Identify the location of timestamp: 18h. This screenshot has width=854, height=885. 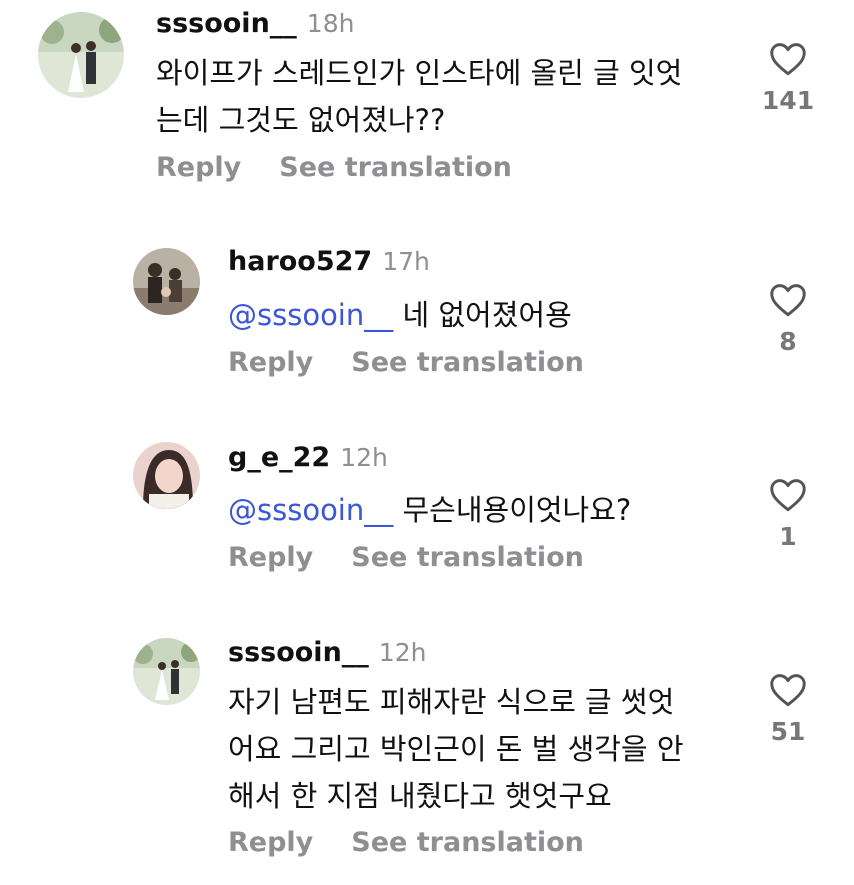
(330, 23).